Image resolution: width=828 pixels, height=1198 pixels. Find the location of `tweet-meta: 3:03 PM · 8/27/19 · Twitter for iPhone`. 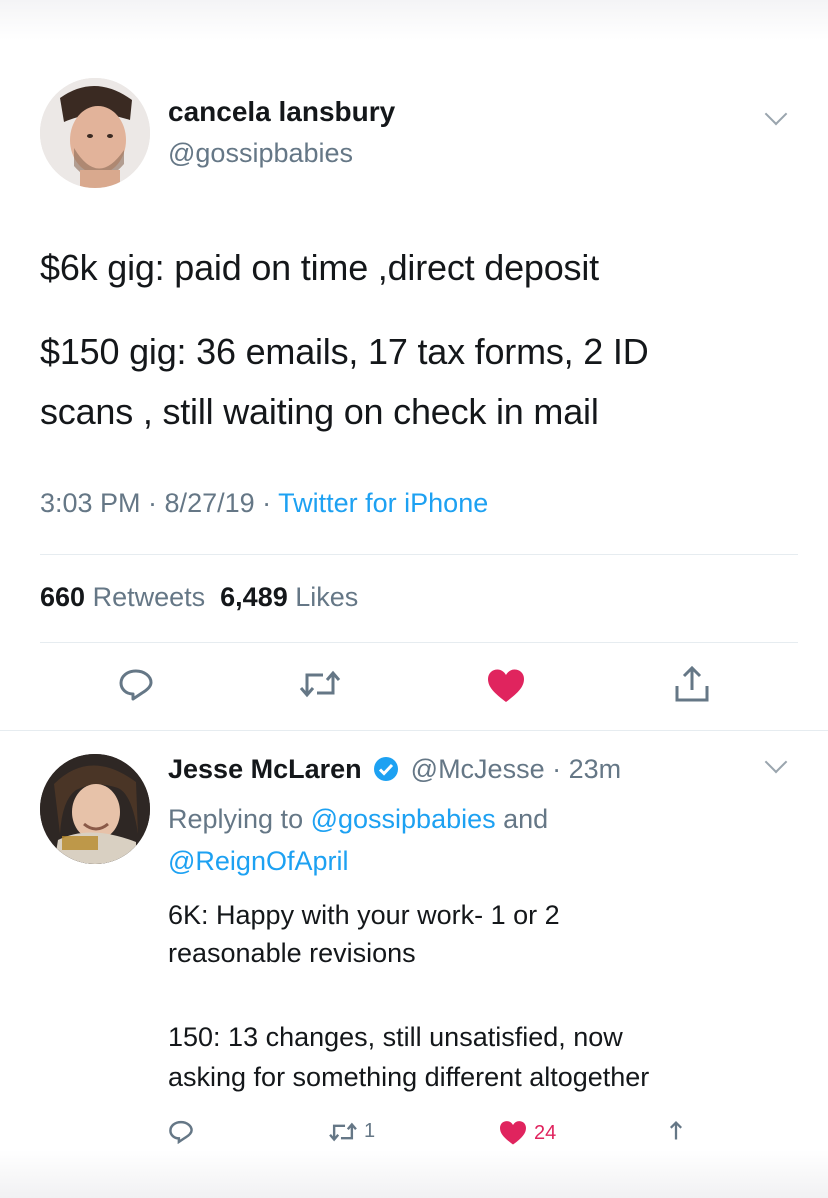

tweet-meta: 3:03 PM · 8/27/19 · Twitter for iPhone is located at coordinates (264, 503).